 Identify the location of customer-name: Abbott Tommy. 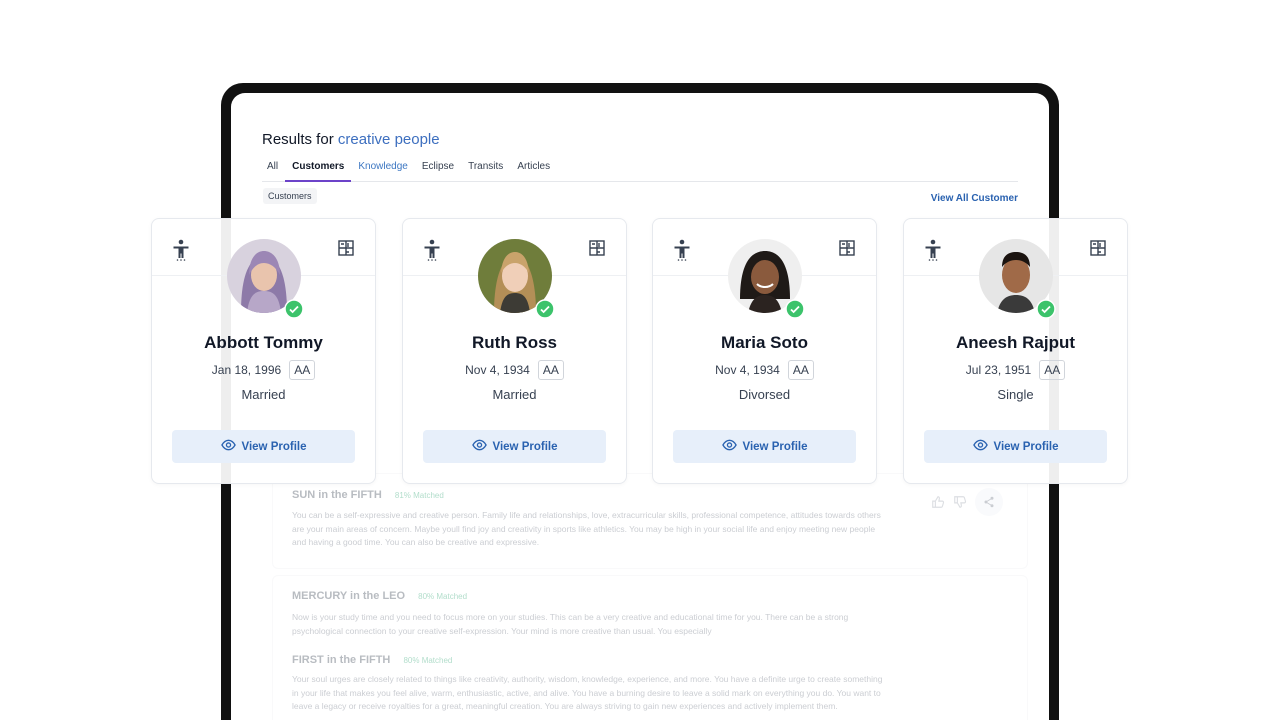
(263, 342).